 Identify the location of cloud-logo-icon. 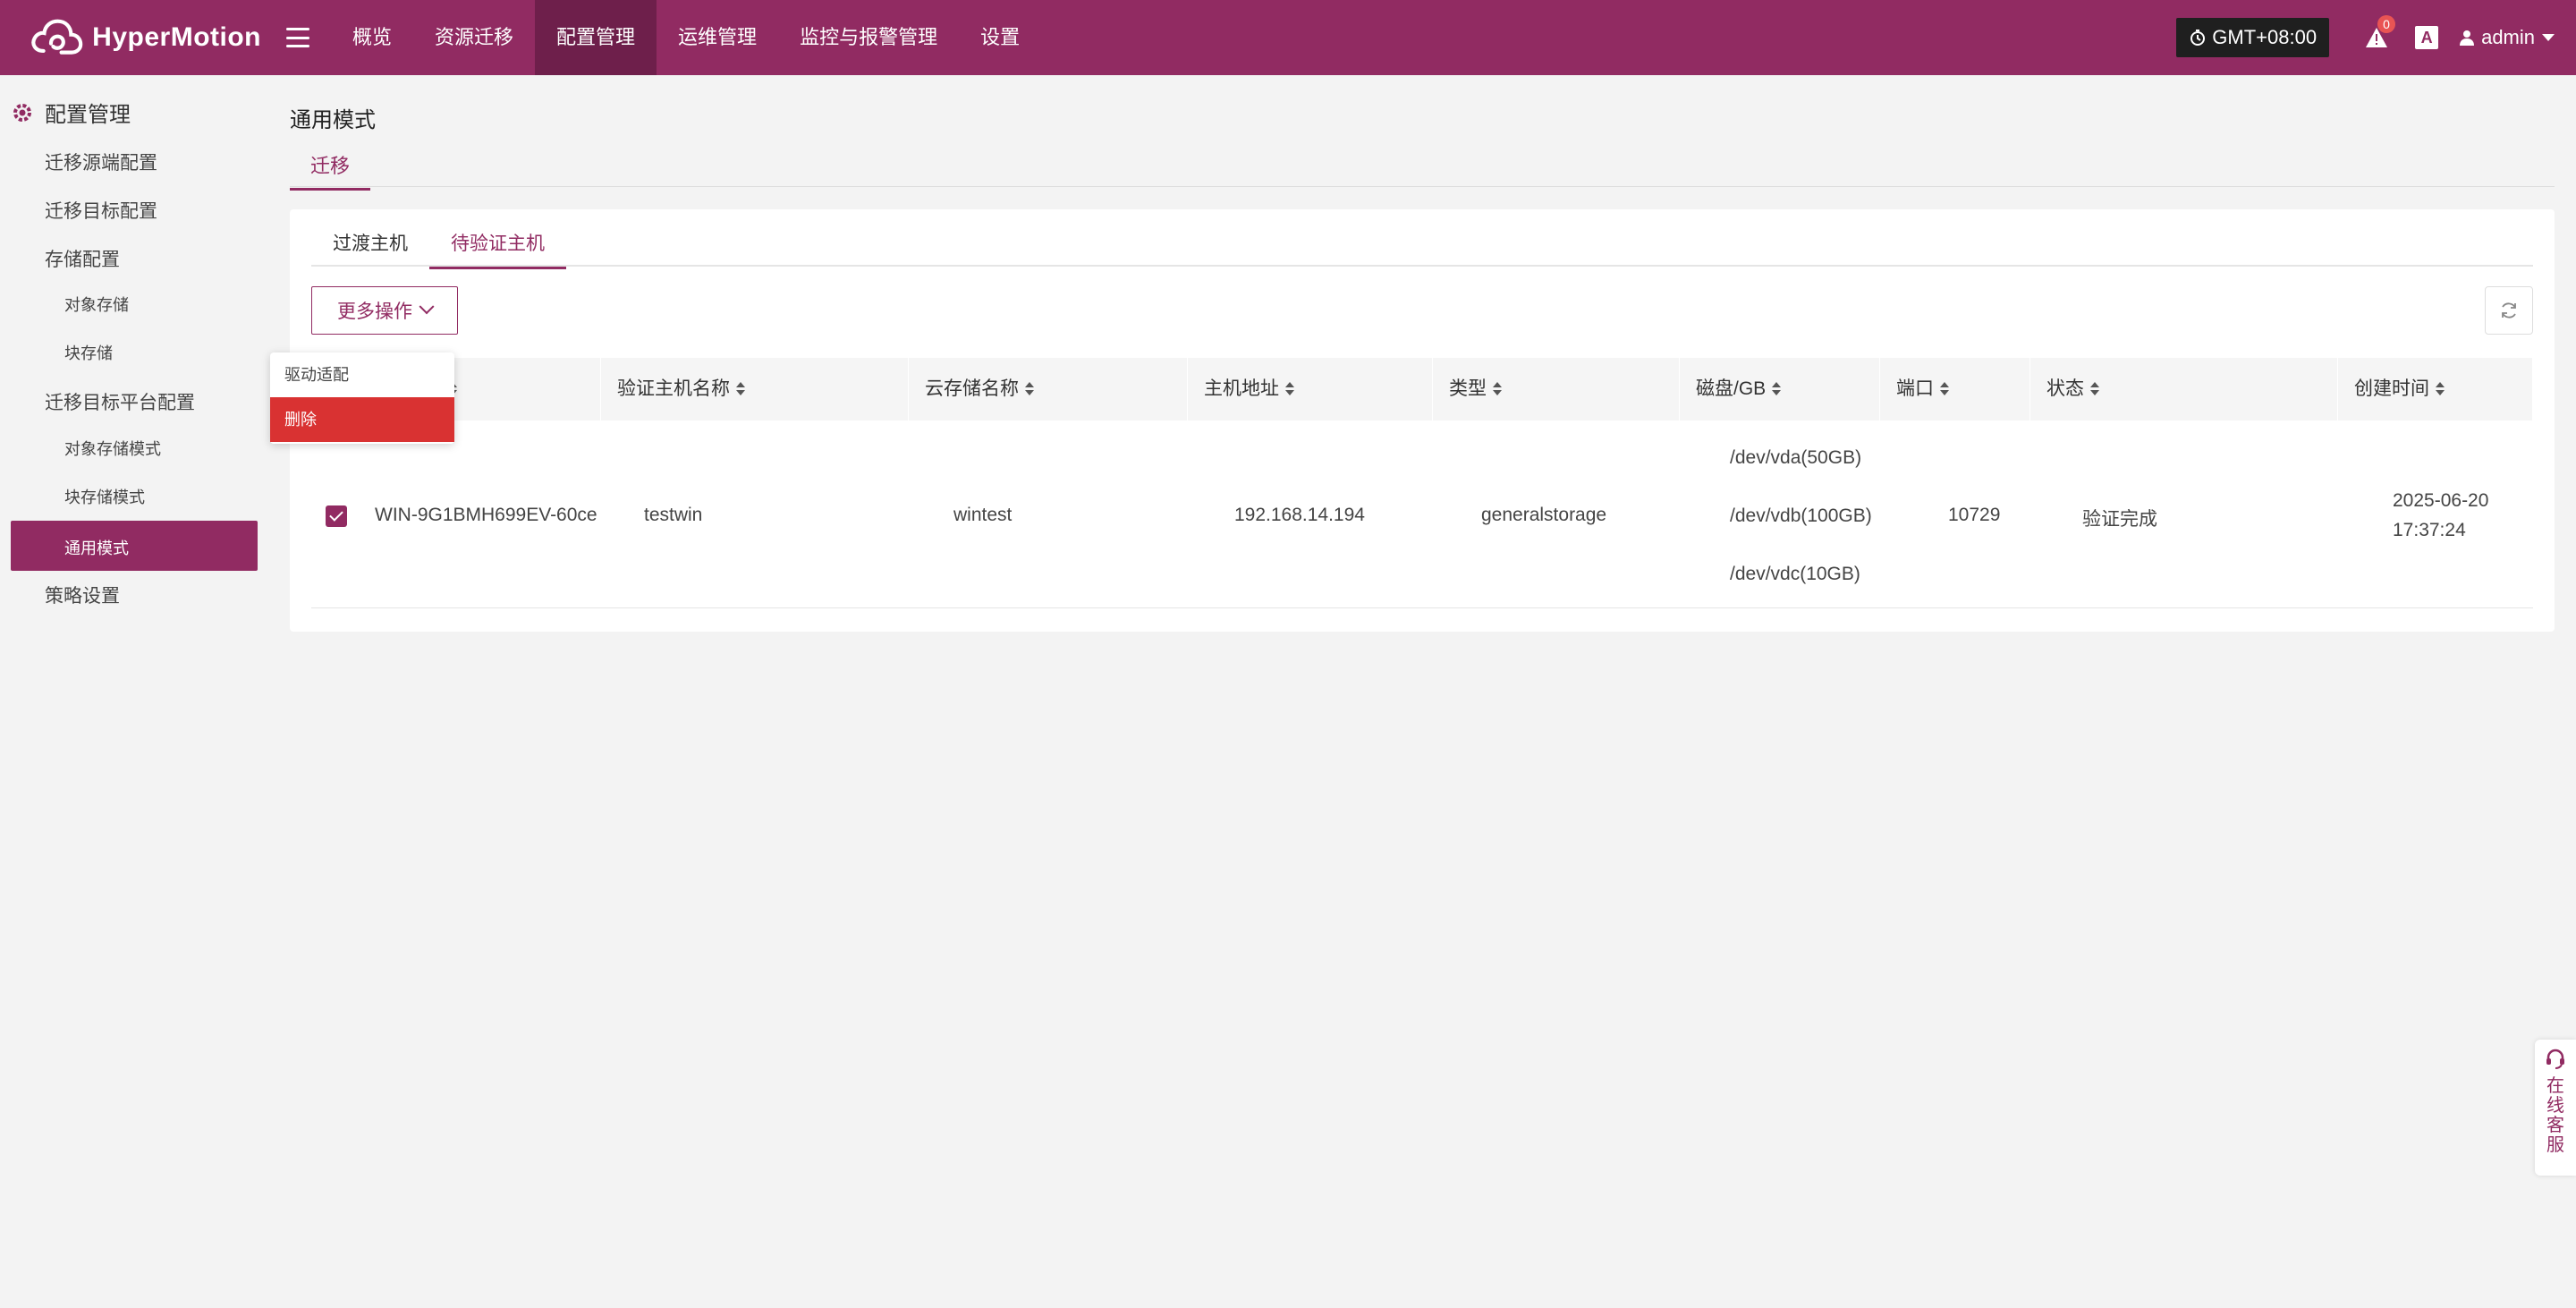
(57, 37).